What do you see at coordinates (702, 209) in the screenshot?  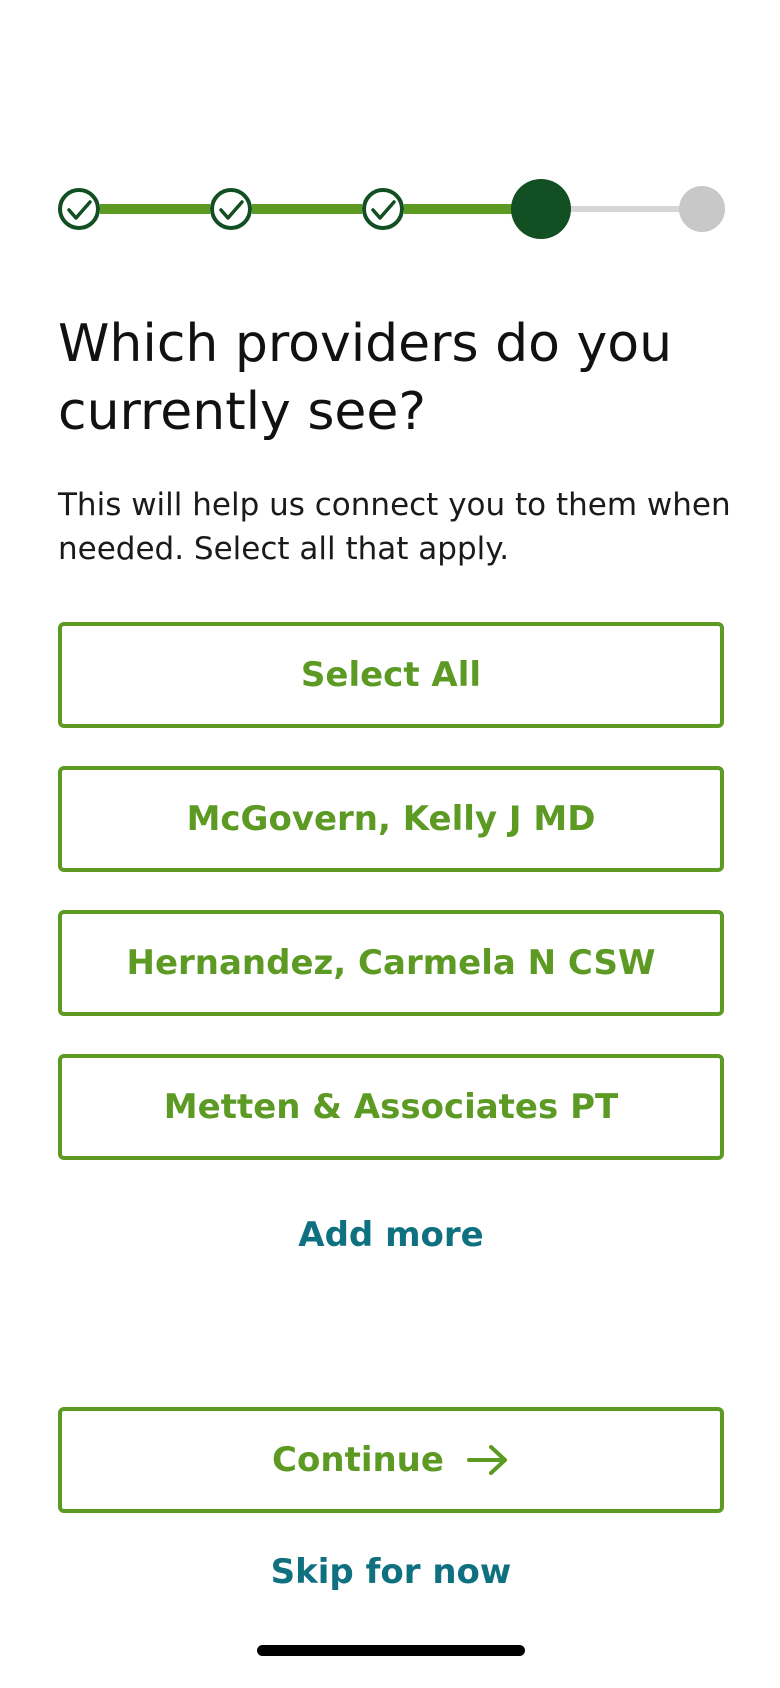 I see `step-5-upcoming` at bounding box center [702, 209].